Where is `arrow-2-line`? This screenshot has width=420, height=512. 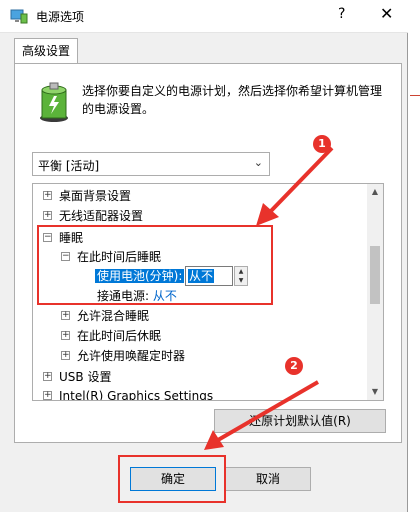
arrow-2-line is located at coordinates (268, 411).